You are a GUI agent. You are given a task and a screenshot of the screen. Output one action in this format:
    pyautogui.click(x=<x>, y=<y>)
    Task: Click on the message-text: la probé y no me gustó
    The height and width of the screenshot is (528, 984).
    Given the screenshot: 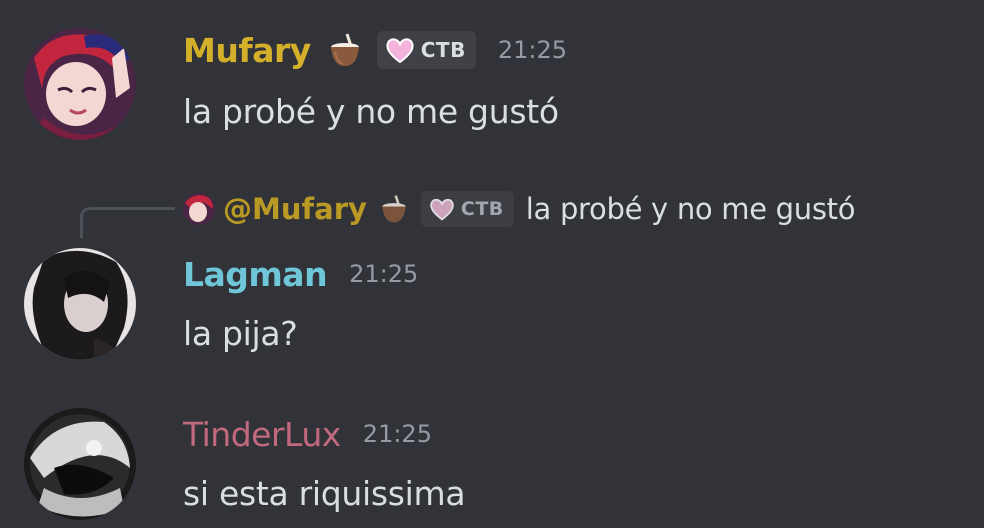 What is the action you would take?
    pyautogui.click(x=371, y=111)
    